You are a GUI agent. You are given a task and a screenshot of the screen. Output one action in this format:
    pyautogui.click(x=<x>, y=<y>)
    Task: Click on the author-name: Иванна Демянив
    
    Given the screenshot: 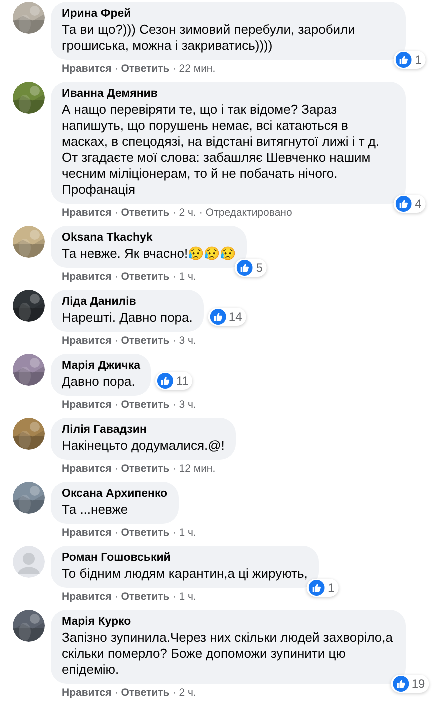 What is the action you would take?
    pyautogui.click(x=228, y=94)
    